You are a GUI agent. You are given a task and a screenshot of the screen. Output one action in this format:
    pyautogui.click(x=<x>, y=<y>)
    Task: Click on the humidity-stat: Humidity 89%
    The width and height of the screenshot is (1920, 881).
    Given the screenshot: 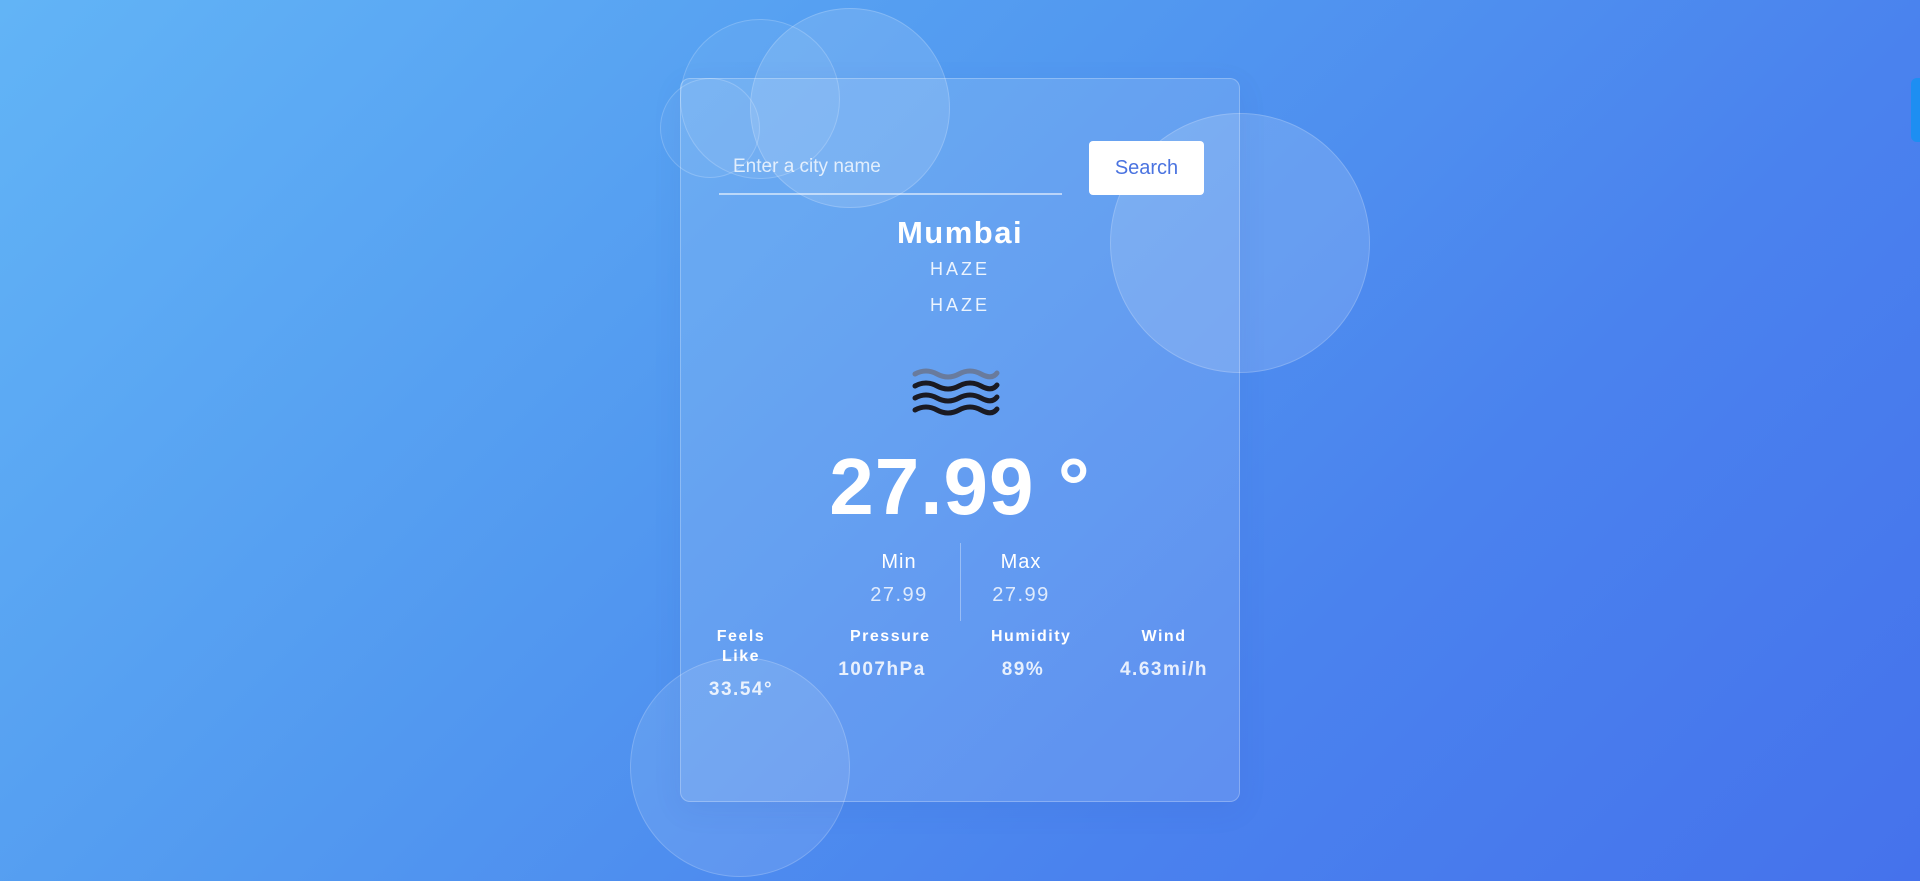 What is the action you would take?
    pyautogui.click(x=1023, y=654)
    